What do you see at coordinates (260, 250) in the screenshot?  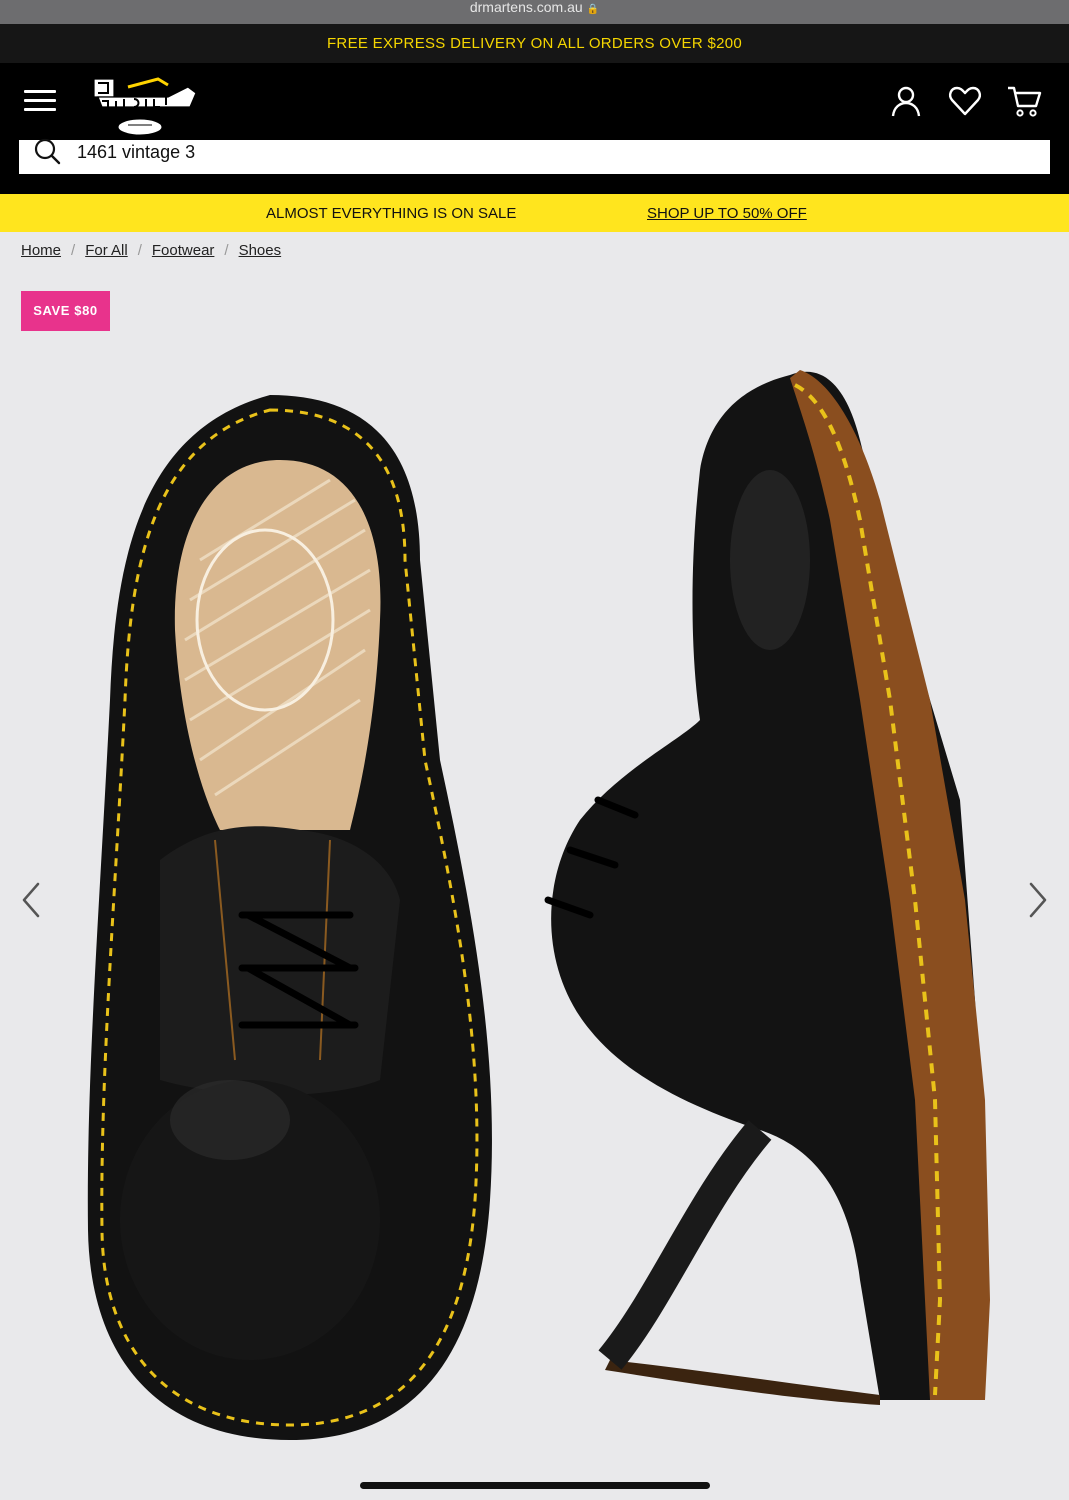 I see `breadcrumb-shoes: Shoes` at bounding box center [260, 250].